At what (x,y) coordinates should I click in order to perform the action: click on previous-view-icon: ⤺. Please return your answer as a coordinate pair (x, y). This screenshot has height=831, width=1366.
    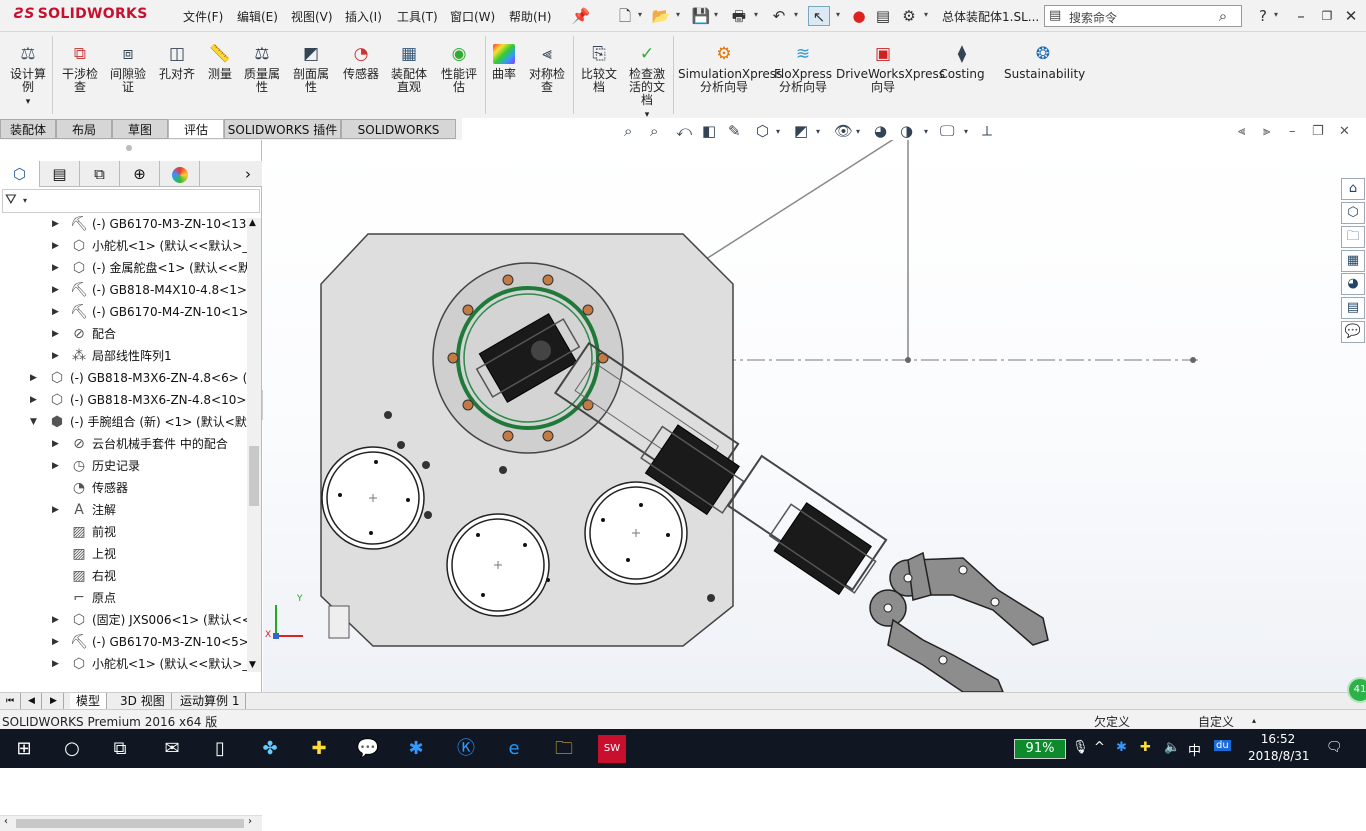
    Looking at the image, I should click on (684, 131).